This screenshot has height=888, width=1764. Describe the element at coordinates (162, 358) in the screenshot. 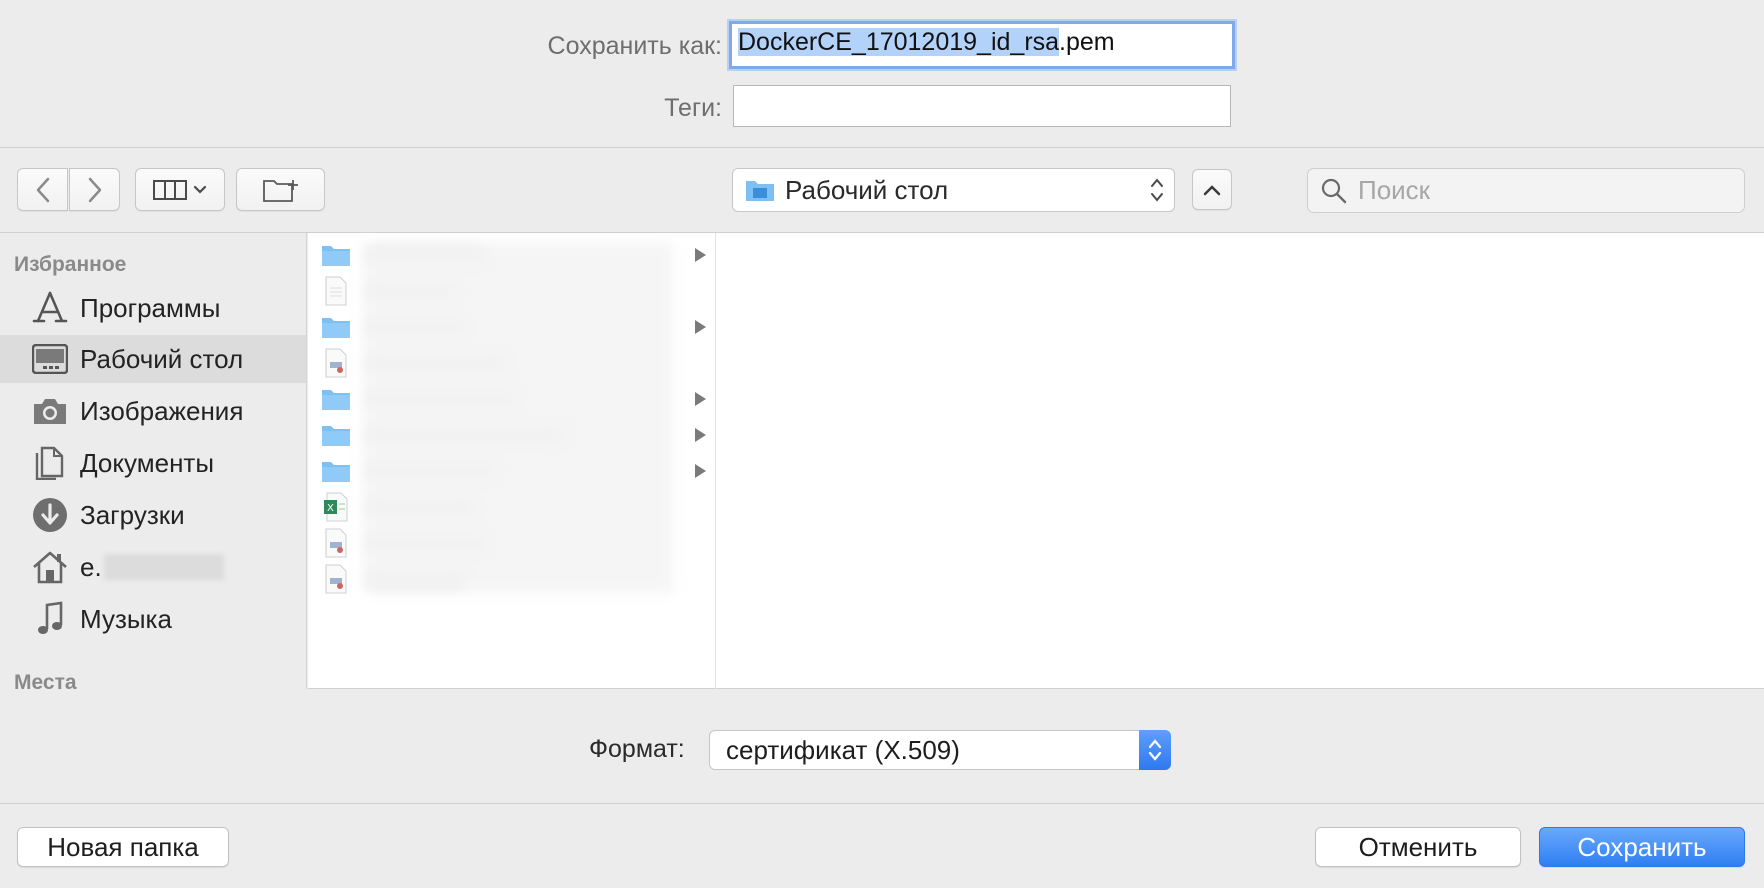

I see `sidebar-item-label: Рабочий стол` at that location.